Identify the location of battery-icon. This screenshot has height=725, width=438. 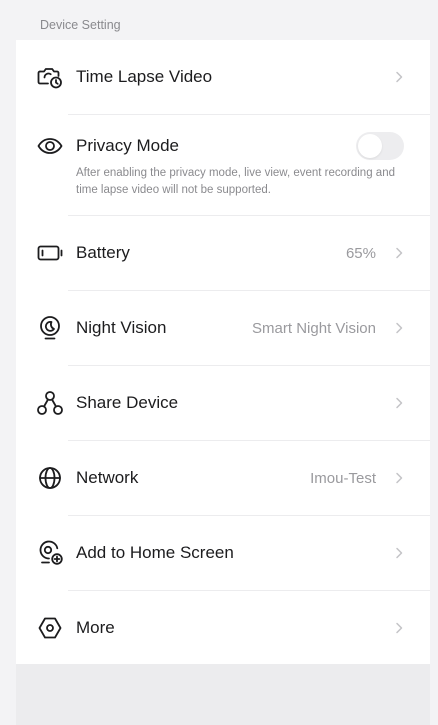
(50, 253).